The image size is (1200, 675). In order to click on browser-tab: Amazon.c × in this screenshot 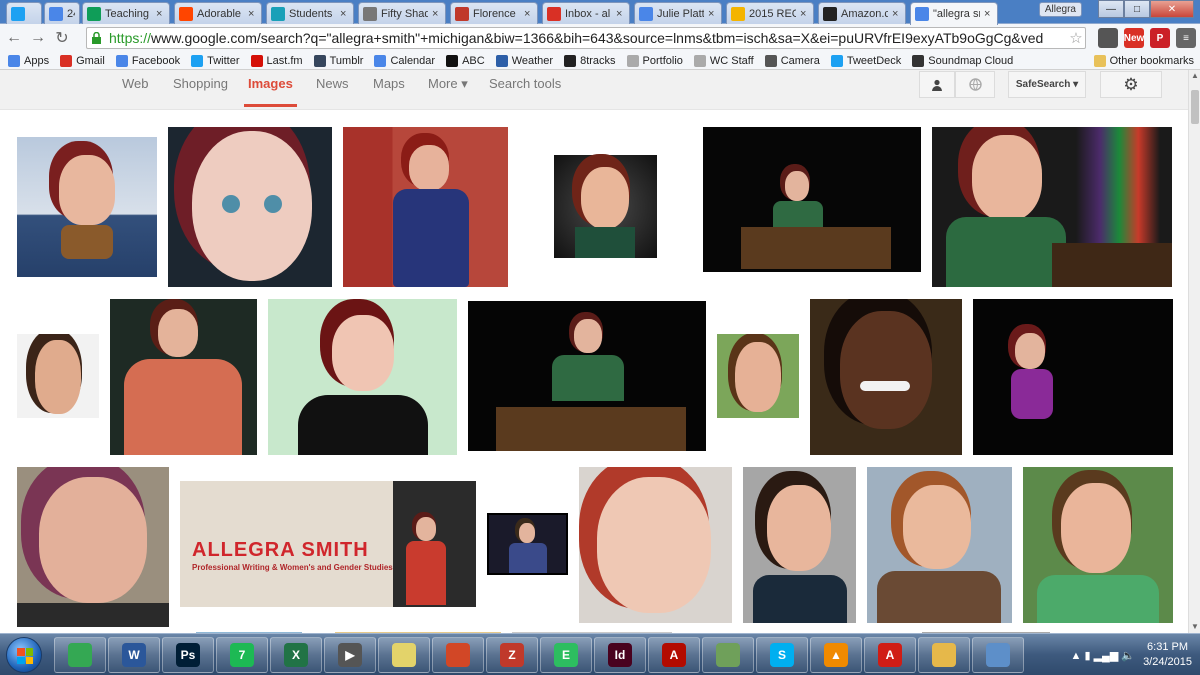, I will do `click(862, 13)`.